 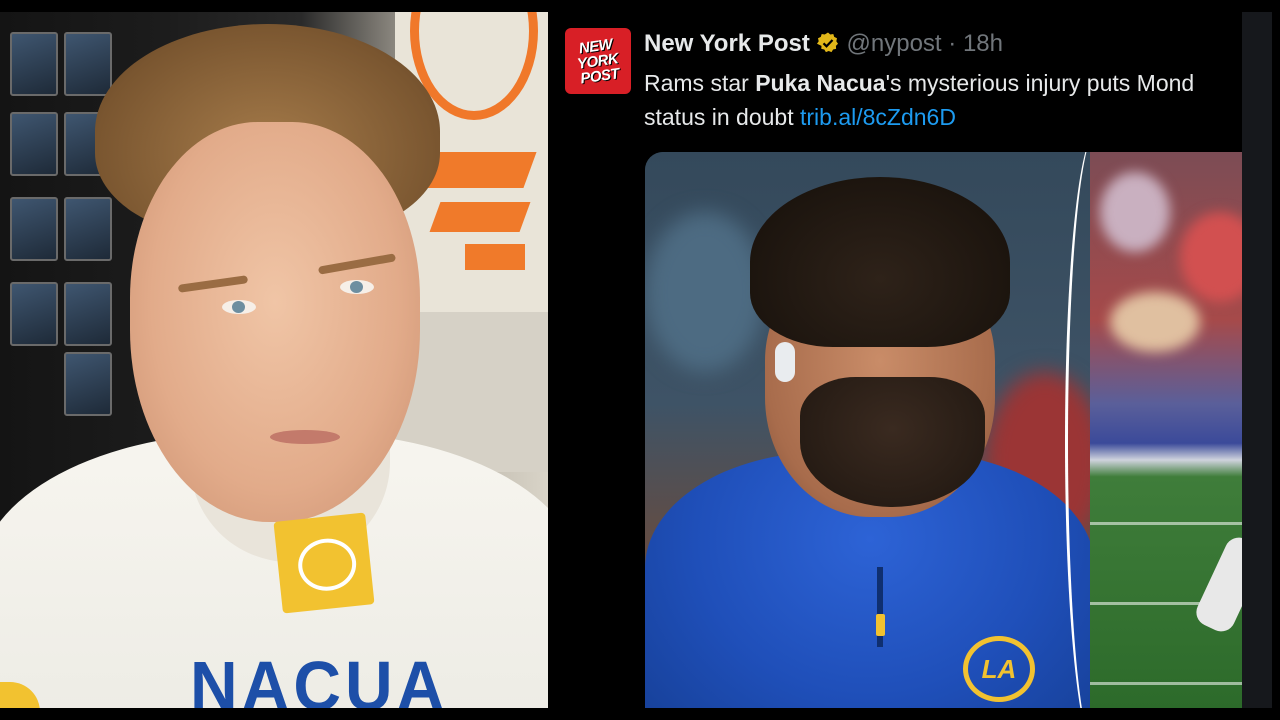 What do you see at coordinates (319, 677) in the screenshot?
I see `jersey-name-text: NACUA` at bounding box center [319, 677].